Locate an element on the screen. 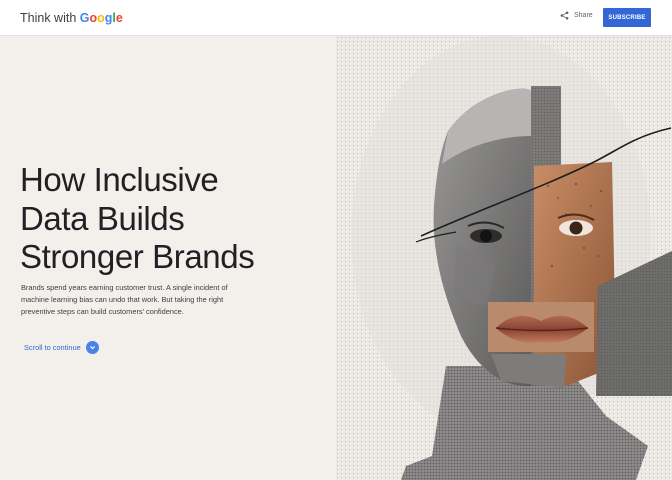 The image size is (672, 480). title-line: Data Builds is located at coordinates (102, 218).